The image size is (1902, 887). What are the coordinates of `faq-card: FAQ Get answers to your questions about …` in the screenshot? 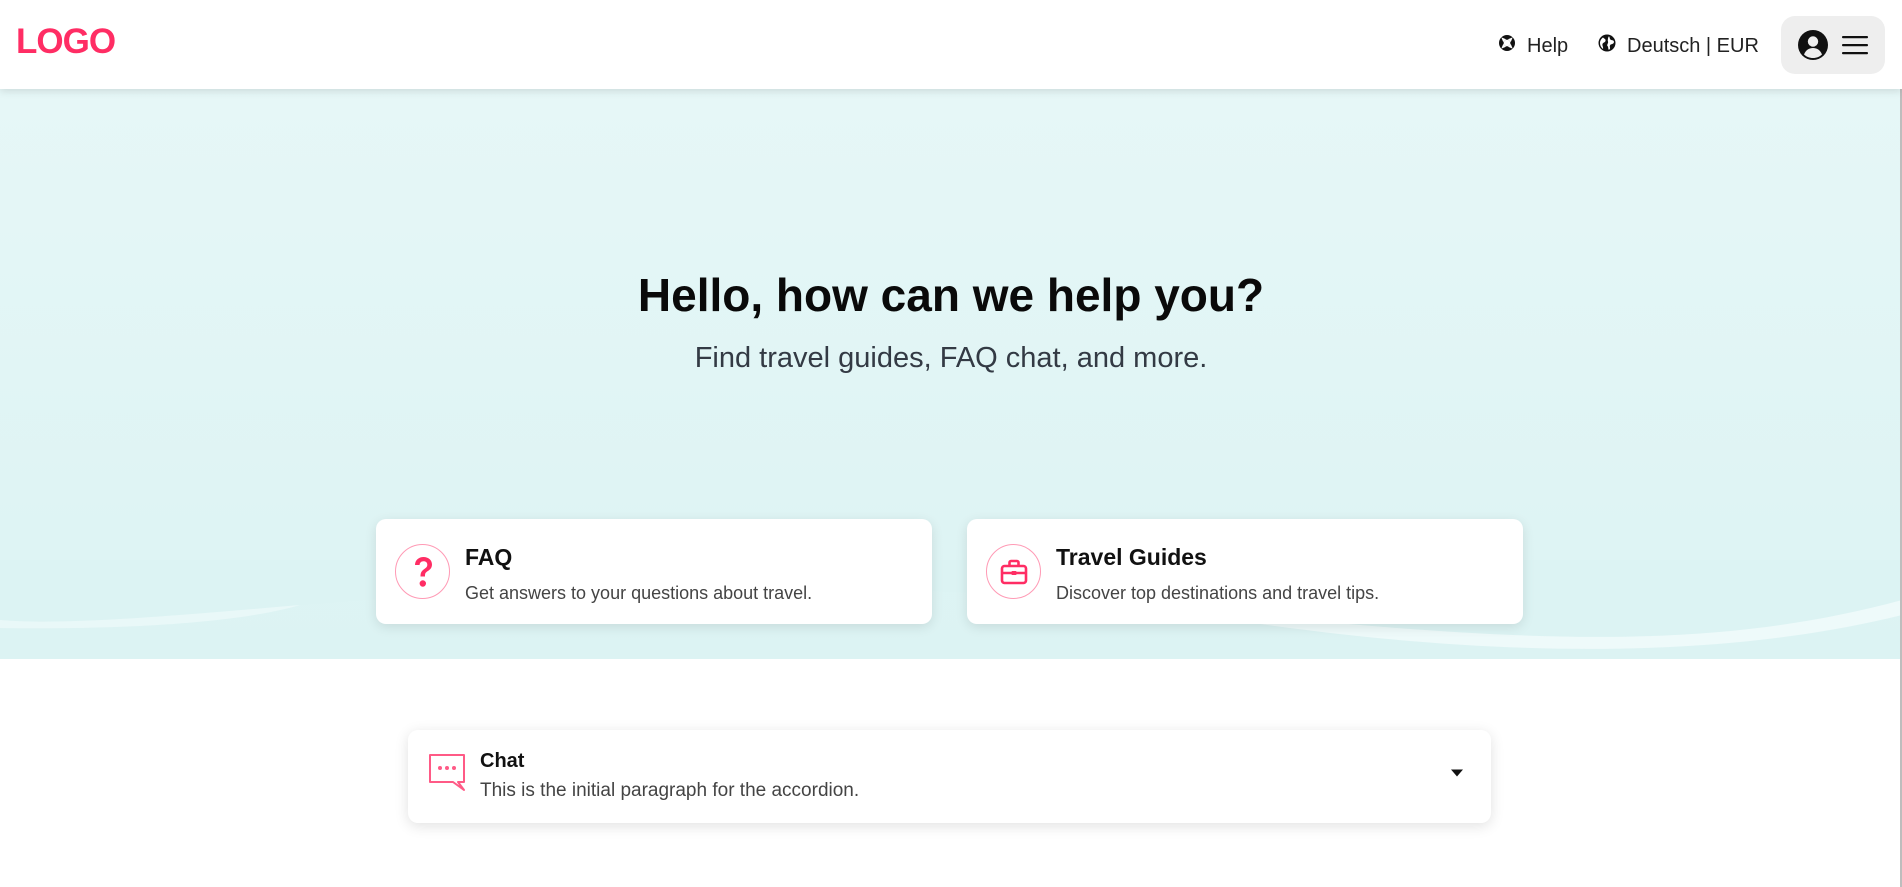 It's located at (654, 571).